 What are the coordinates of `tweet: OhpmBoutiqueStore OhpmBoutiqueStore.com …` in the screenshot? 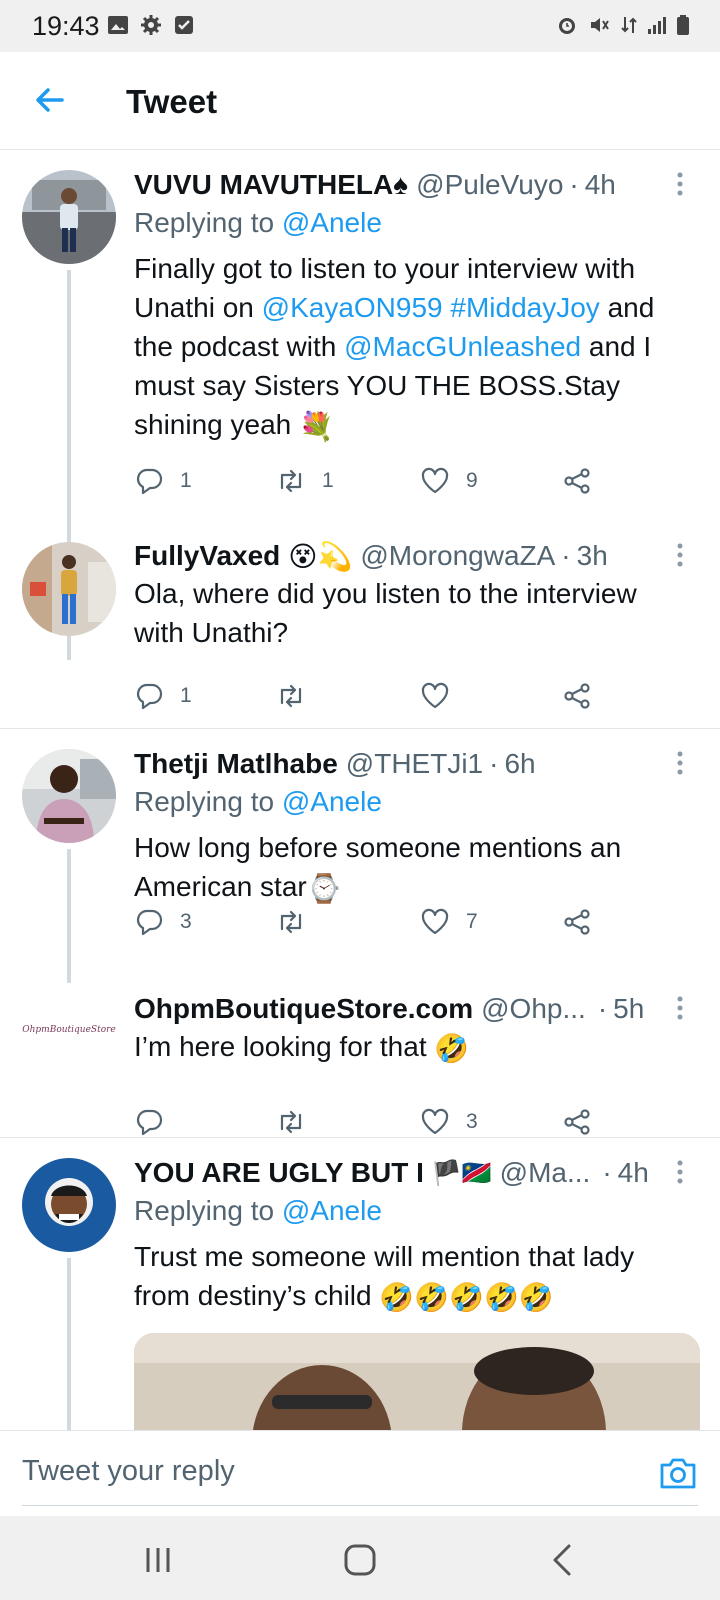 It's located at (360, 1060).